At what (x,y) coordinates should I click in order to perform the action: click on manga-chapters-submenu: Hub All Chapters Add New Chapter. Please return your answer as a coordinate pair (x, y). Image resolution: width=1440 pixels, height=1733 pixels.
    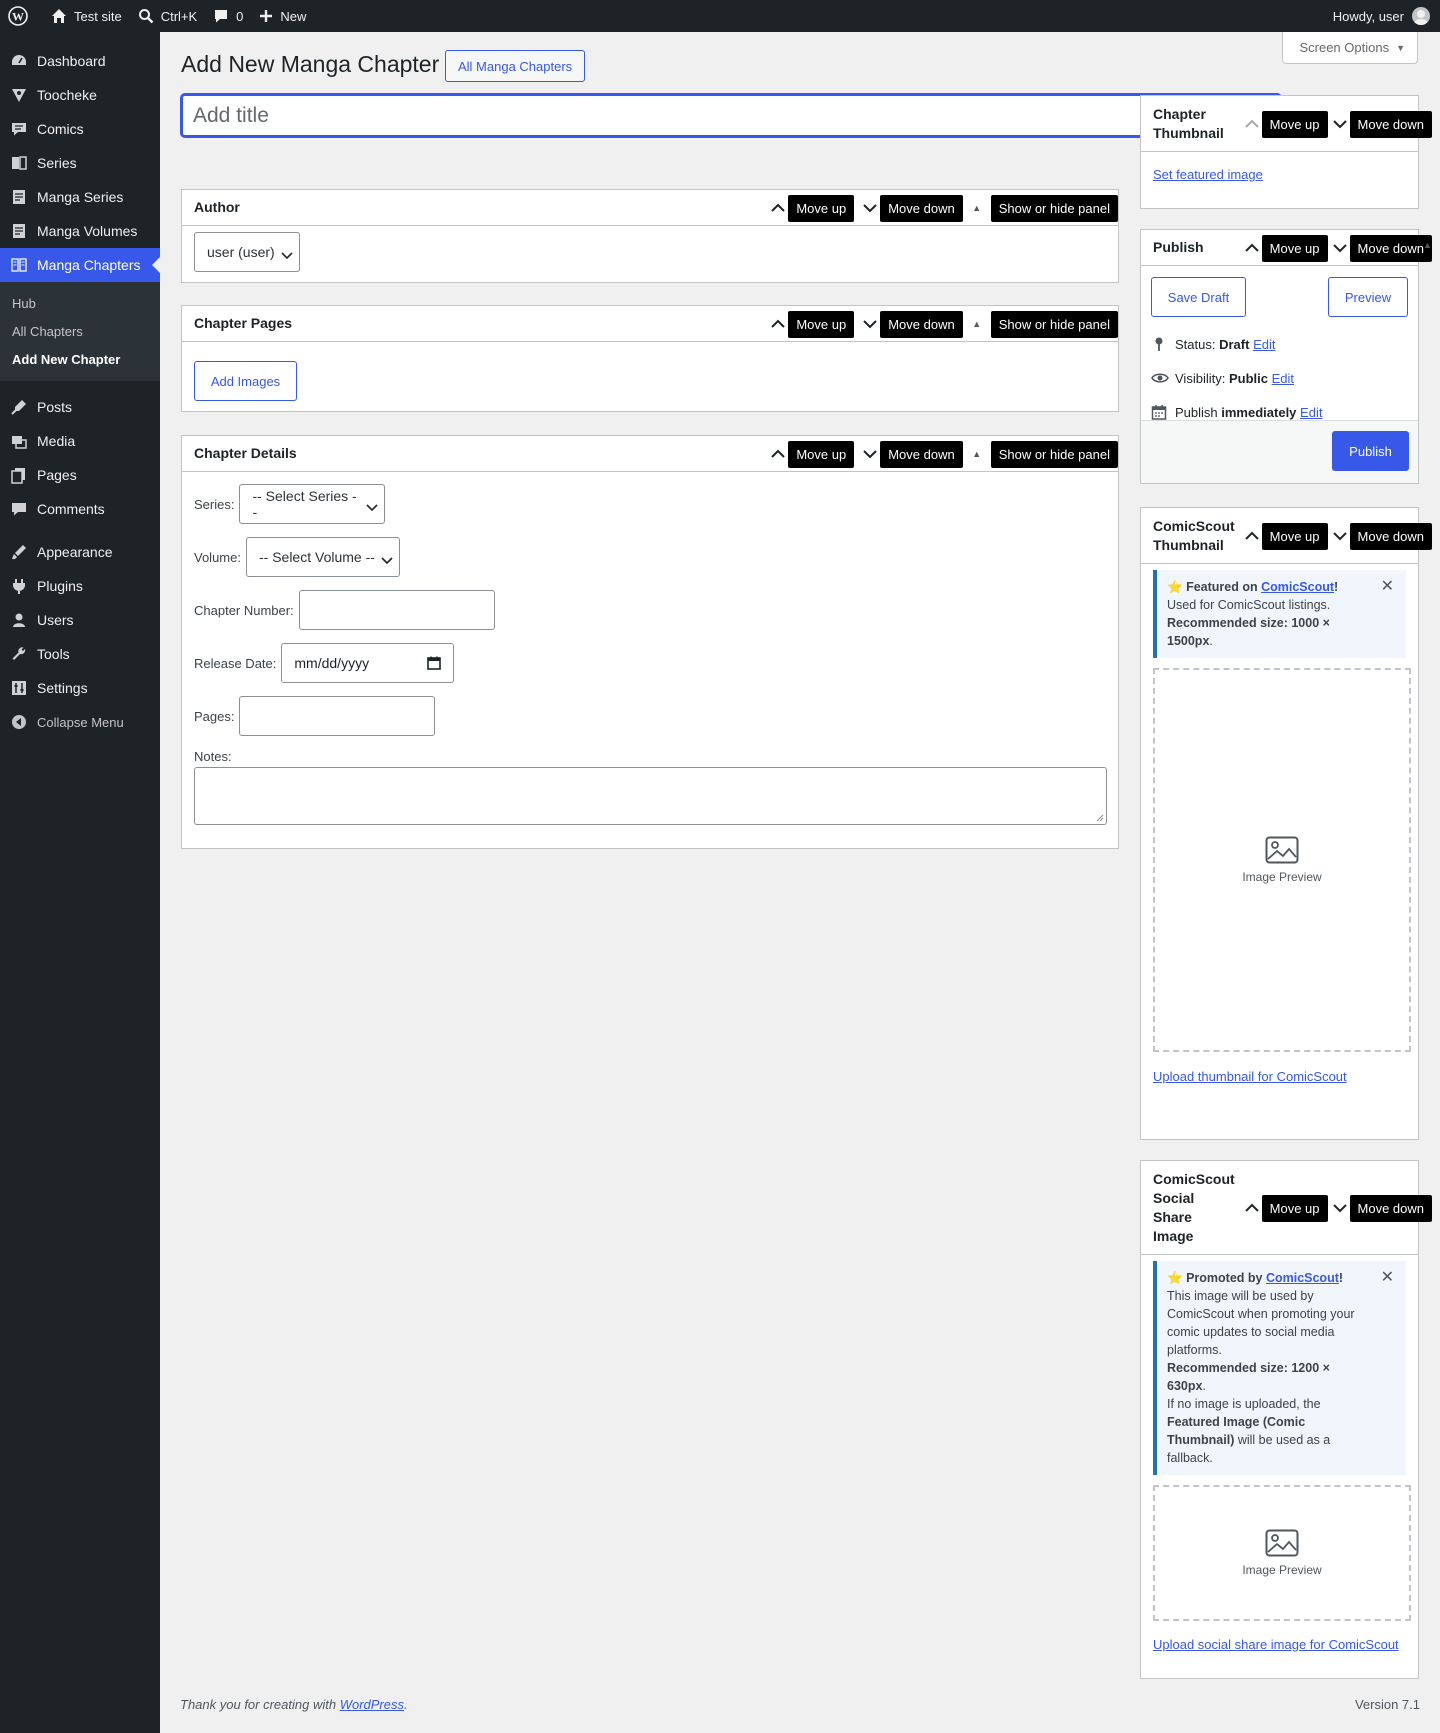
    Looking at the image, I should click on (80, 331).